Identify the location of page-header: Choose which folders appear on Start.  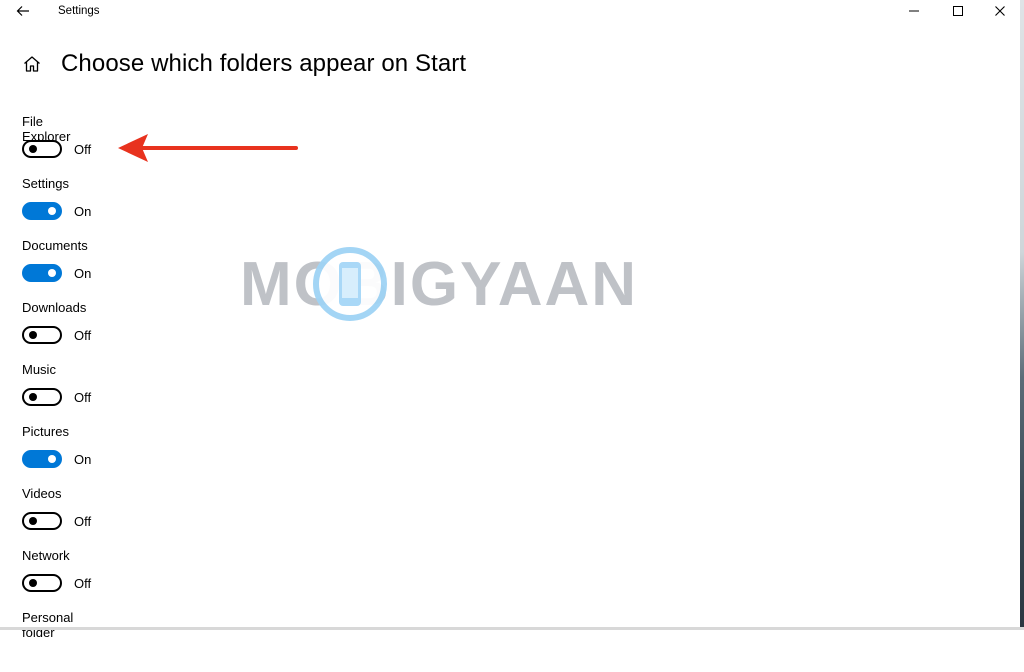
(244, 64).